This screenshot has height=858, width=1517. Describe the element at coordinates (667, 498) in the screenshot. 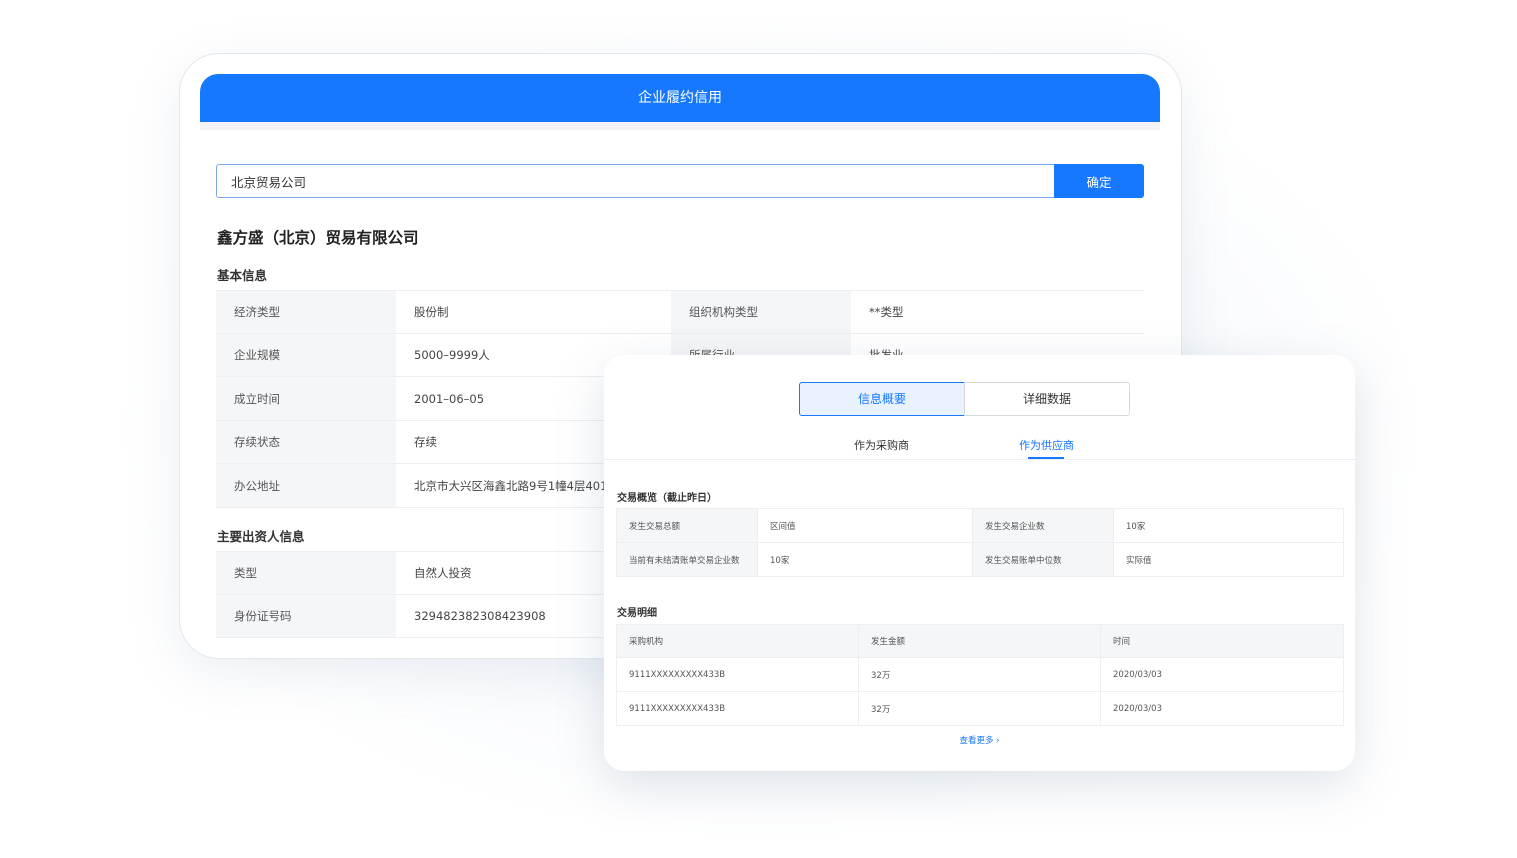

I see `overview-title: 交易概览（截止昨日）` at that location.